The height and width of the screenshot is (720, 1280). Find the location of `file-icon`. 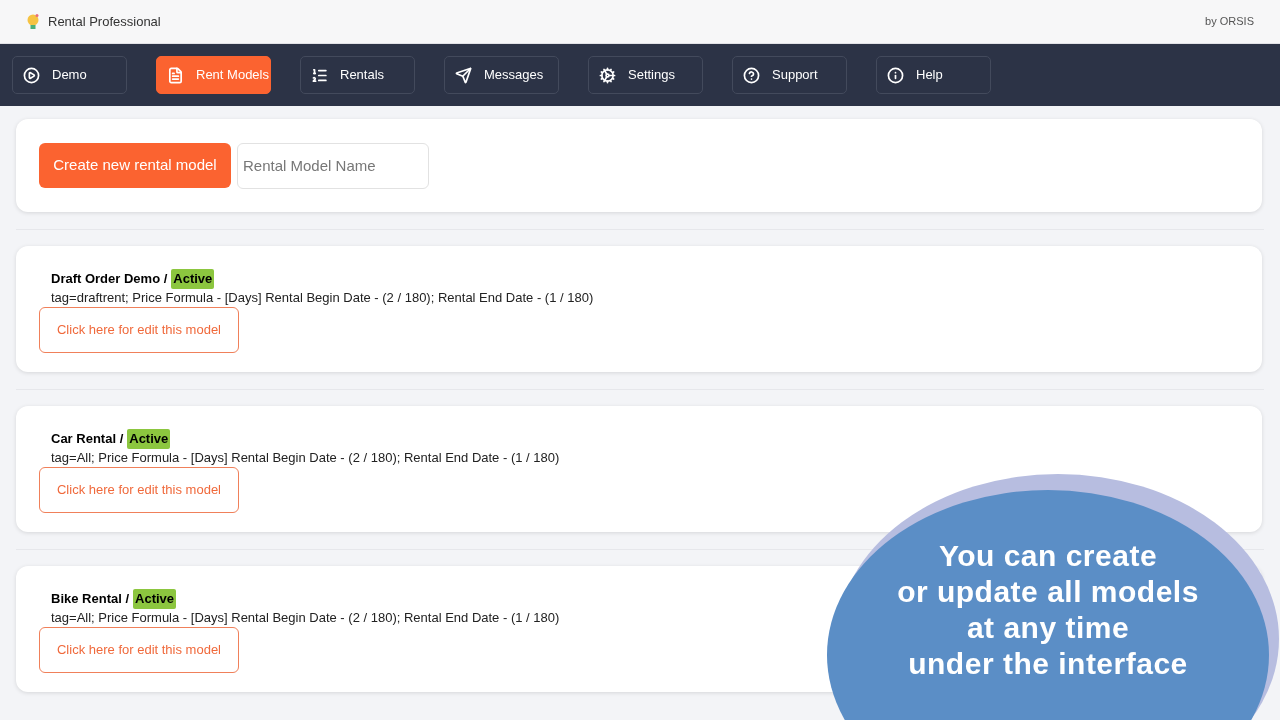

file-icon is located at coordinates (175, 75).